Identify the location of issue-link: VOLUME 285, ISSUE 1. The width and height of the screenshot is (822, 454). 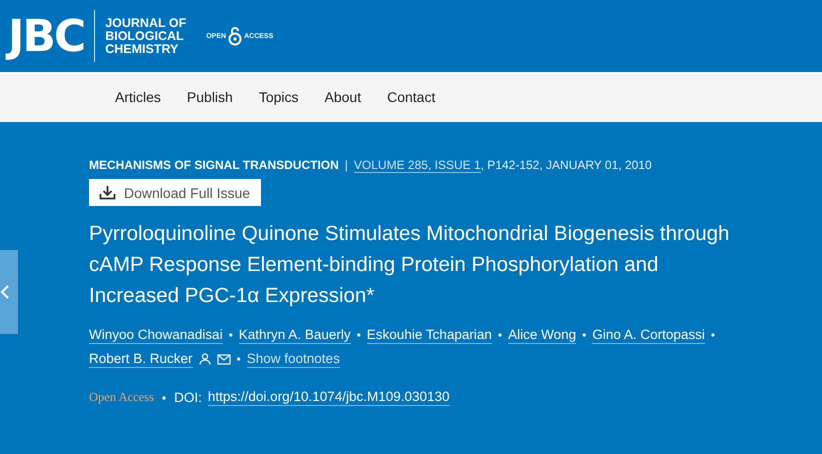
(417, 165).